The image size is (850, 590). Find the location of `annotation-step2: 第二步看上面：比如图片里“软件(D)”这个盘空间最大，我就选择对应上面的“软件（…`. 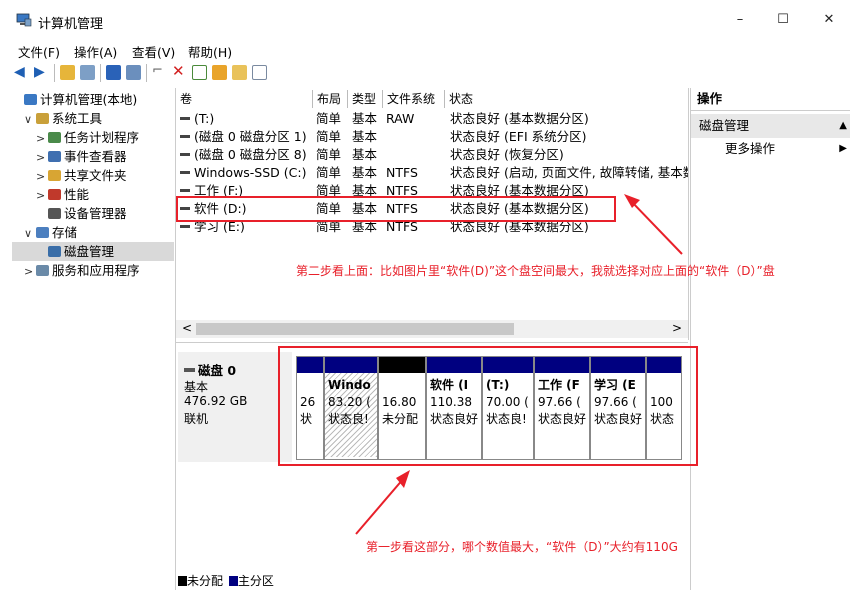

annotation-step2: 第二步看上面：比如图片里“软件(D)”这个盘空间最大，我就选择对应上面的“软件（… is located at coordinates (535, 271).